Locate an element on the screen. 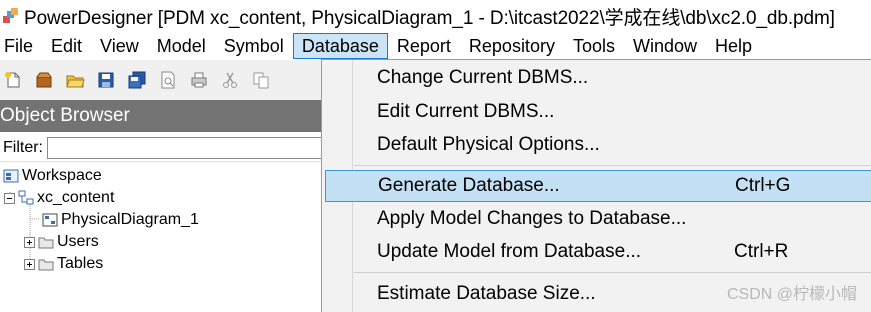 The image size is (871, 312). save-icon is located at coordinates (106, 80).